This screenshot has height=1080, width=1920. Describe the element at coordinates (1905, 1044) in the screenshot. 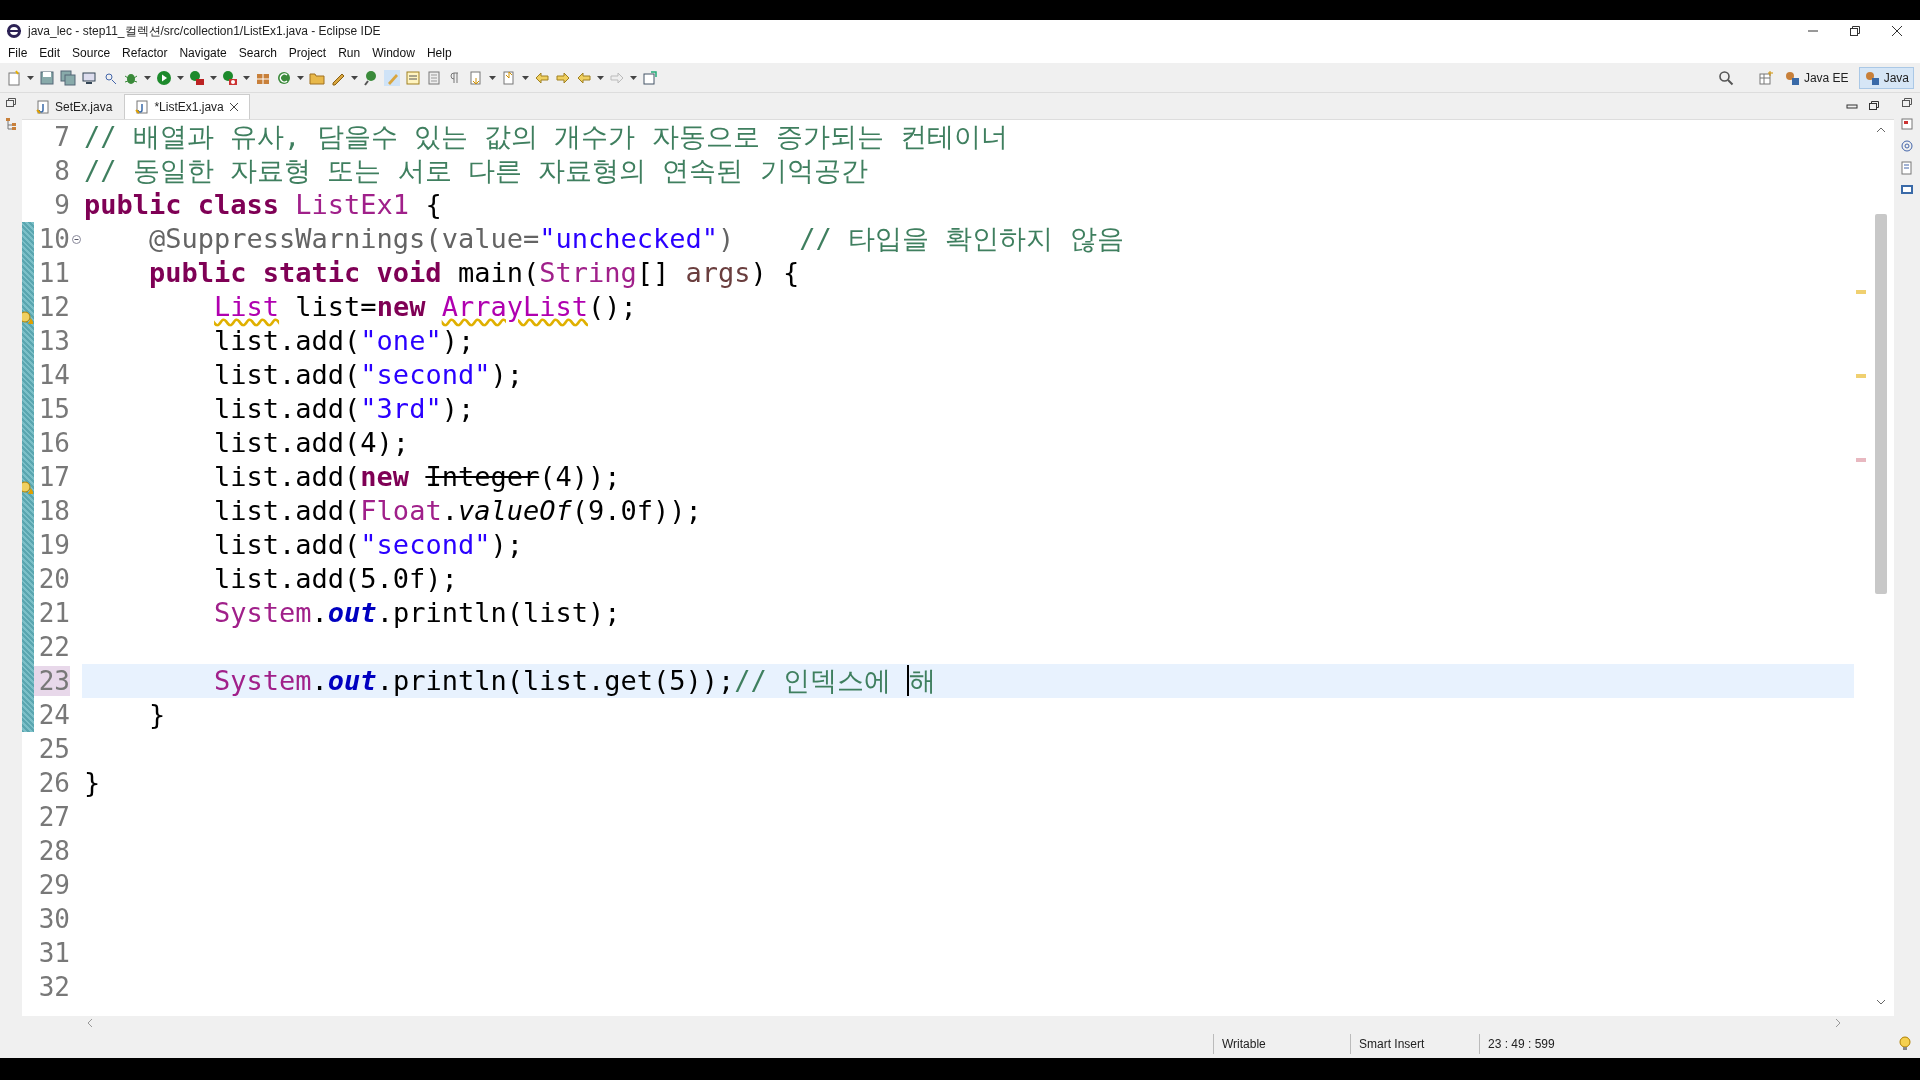

I see `lightbulb-icon` at that location.